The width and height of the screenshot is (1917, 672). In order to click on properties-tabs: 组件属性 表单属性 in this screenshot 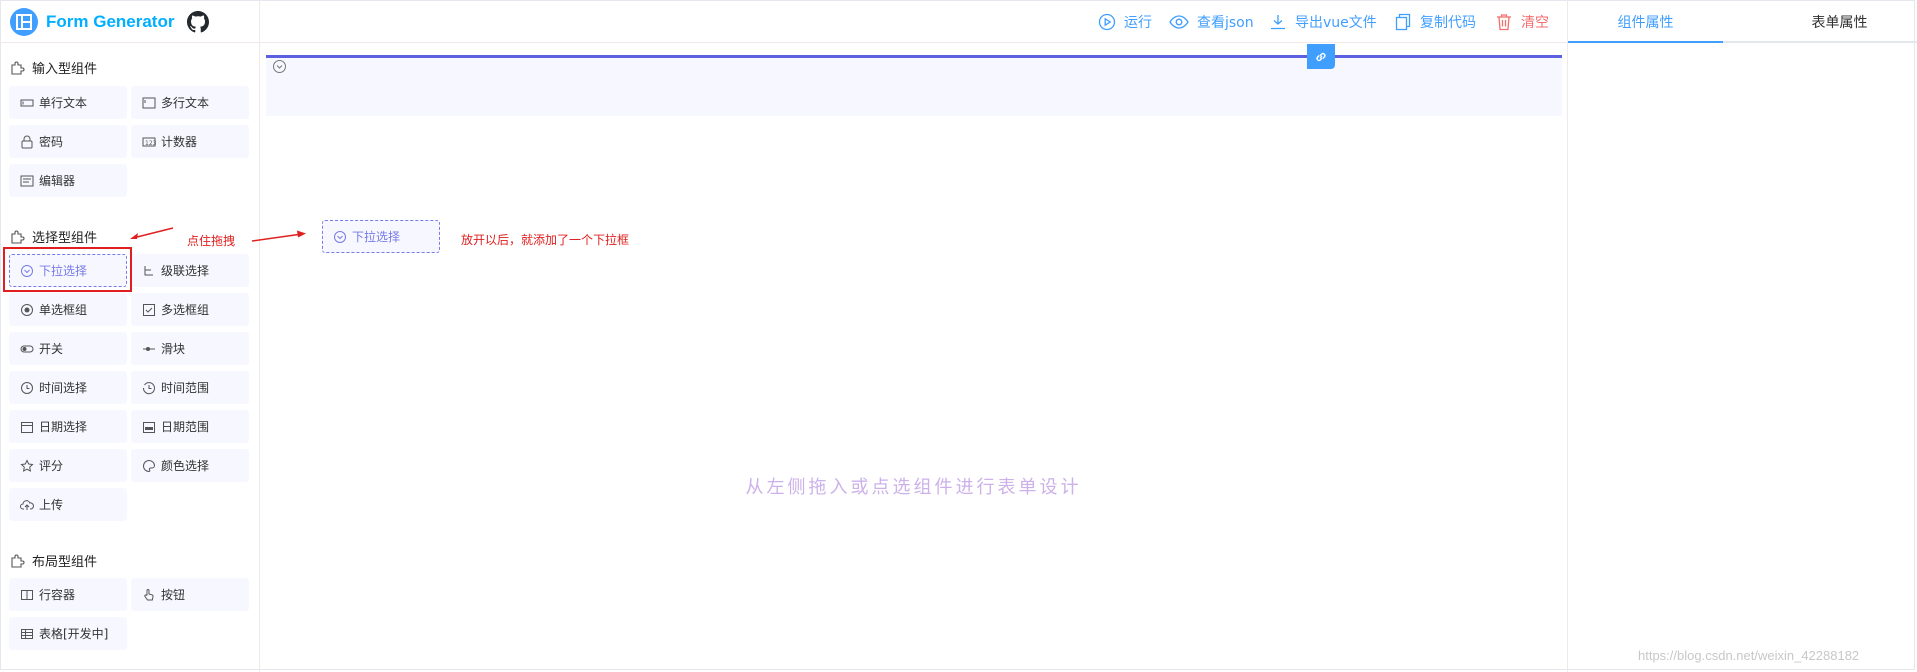, I will do `click(1742, 21)`.